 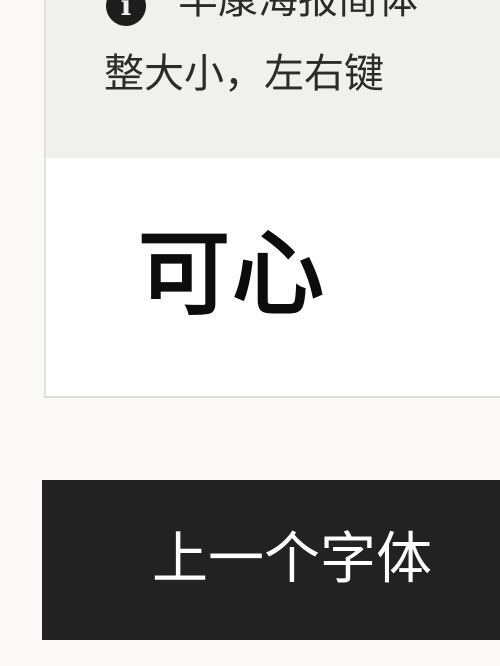 What do you see at coordinates (126, 13) in the screenshot?
I see `info-icon: i` at bounding box center [126, 13].